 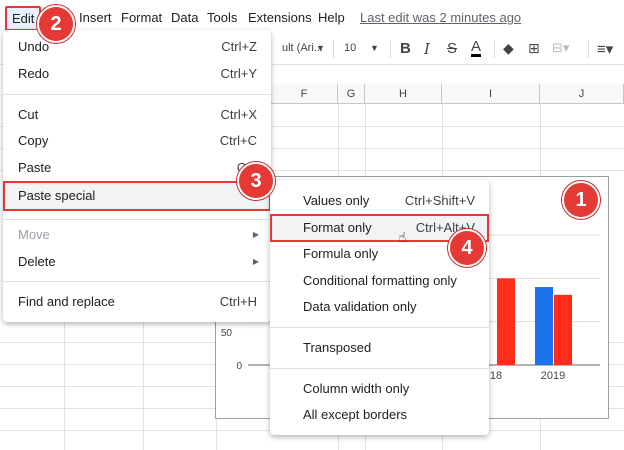 What do you see at coordinates (95, 17) in the screenshot?
I see `menu-insert: Insert` at bounding box center [95, 17].